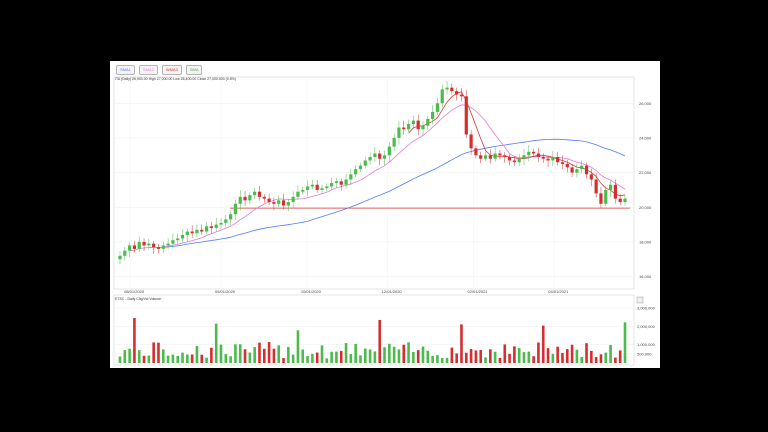 The width and height of the screenshot is (768, 432). I want to click on y-tick-label: 26,000, so click(645, 103).